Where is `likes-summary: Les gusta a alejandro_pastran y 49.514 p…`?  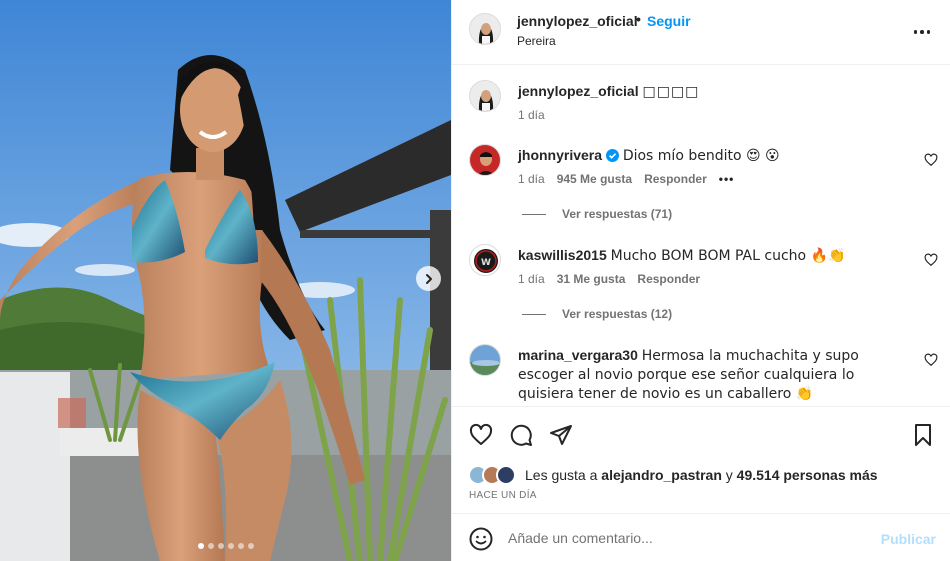 likes-summary: Les gusta a alejandro_pastran y 49.514 p… is located at coordinates (673, 475).